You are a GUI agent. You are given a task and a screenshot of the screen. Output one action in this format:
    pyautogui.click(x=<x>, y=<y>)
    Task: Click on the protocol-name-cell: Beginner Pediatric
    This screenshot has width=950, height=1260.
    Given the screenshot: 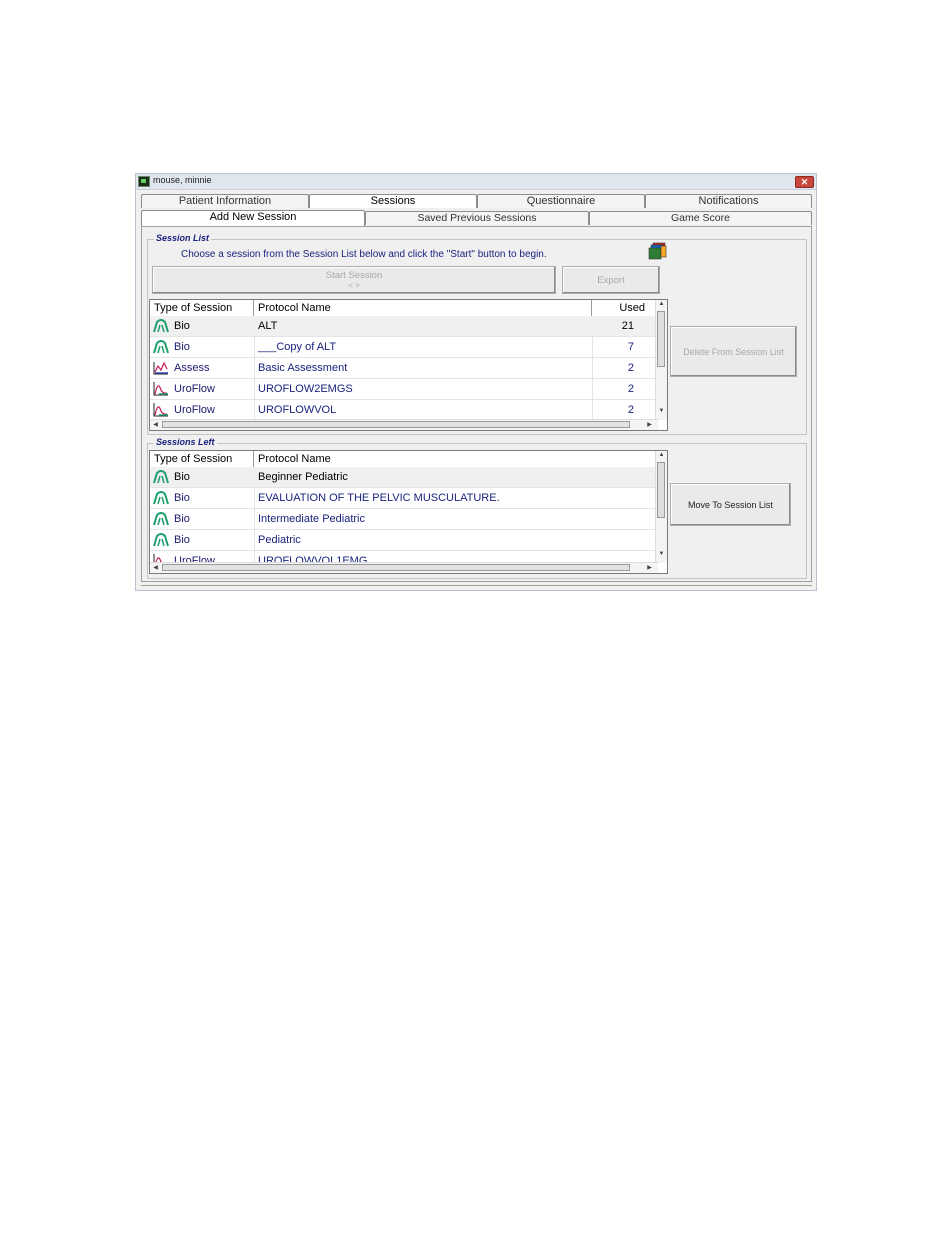 What is the action you would take?
    pyautogui.click(x=303, y=477)
    